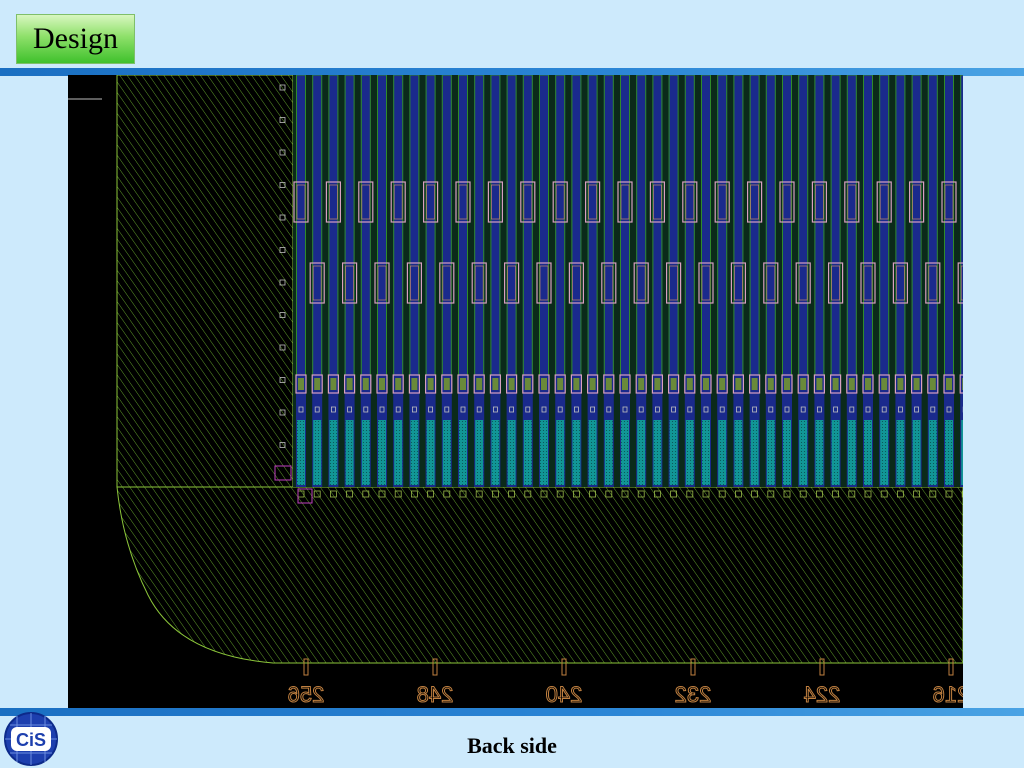  What do you see at coordinates (948, 694) in the screenshot?
I see `scale-label: 216` at bounding box center [948, 694].